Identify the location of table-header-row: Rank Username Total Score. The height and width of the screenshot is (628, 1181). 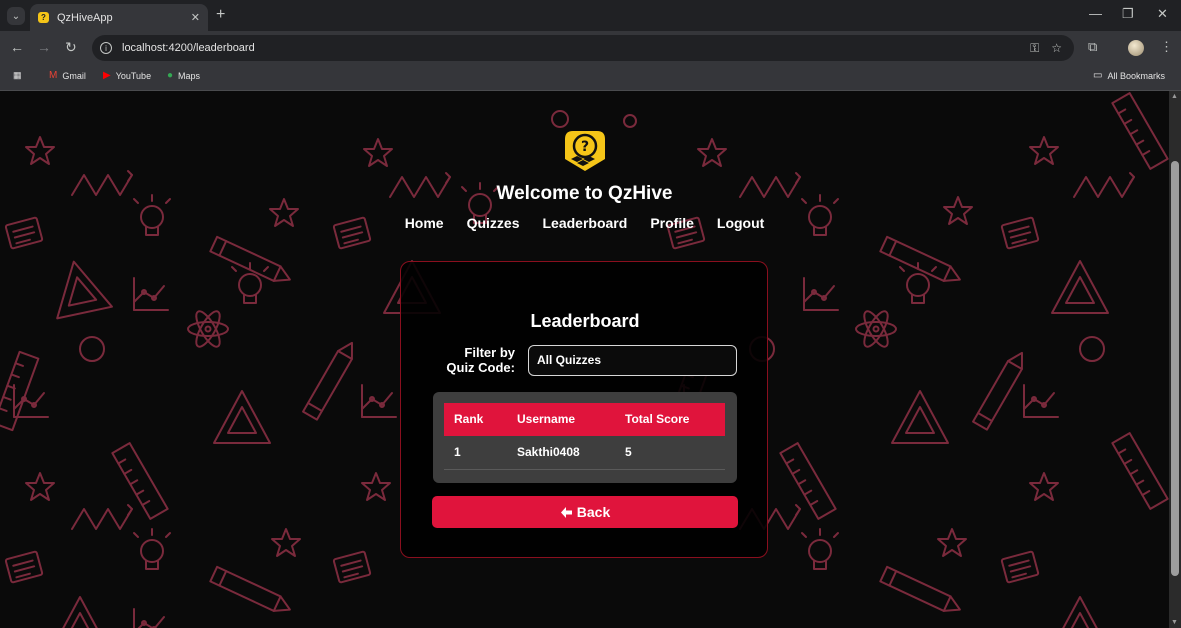
(584, 419).